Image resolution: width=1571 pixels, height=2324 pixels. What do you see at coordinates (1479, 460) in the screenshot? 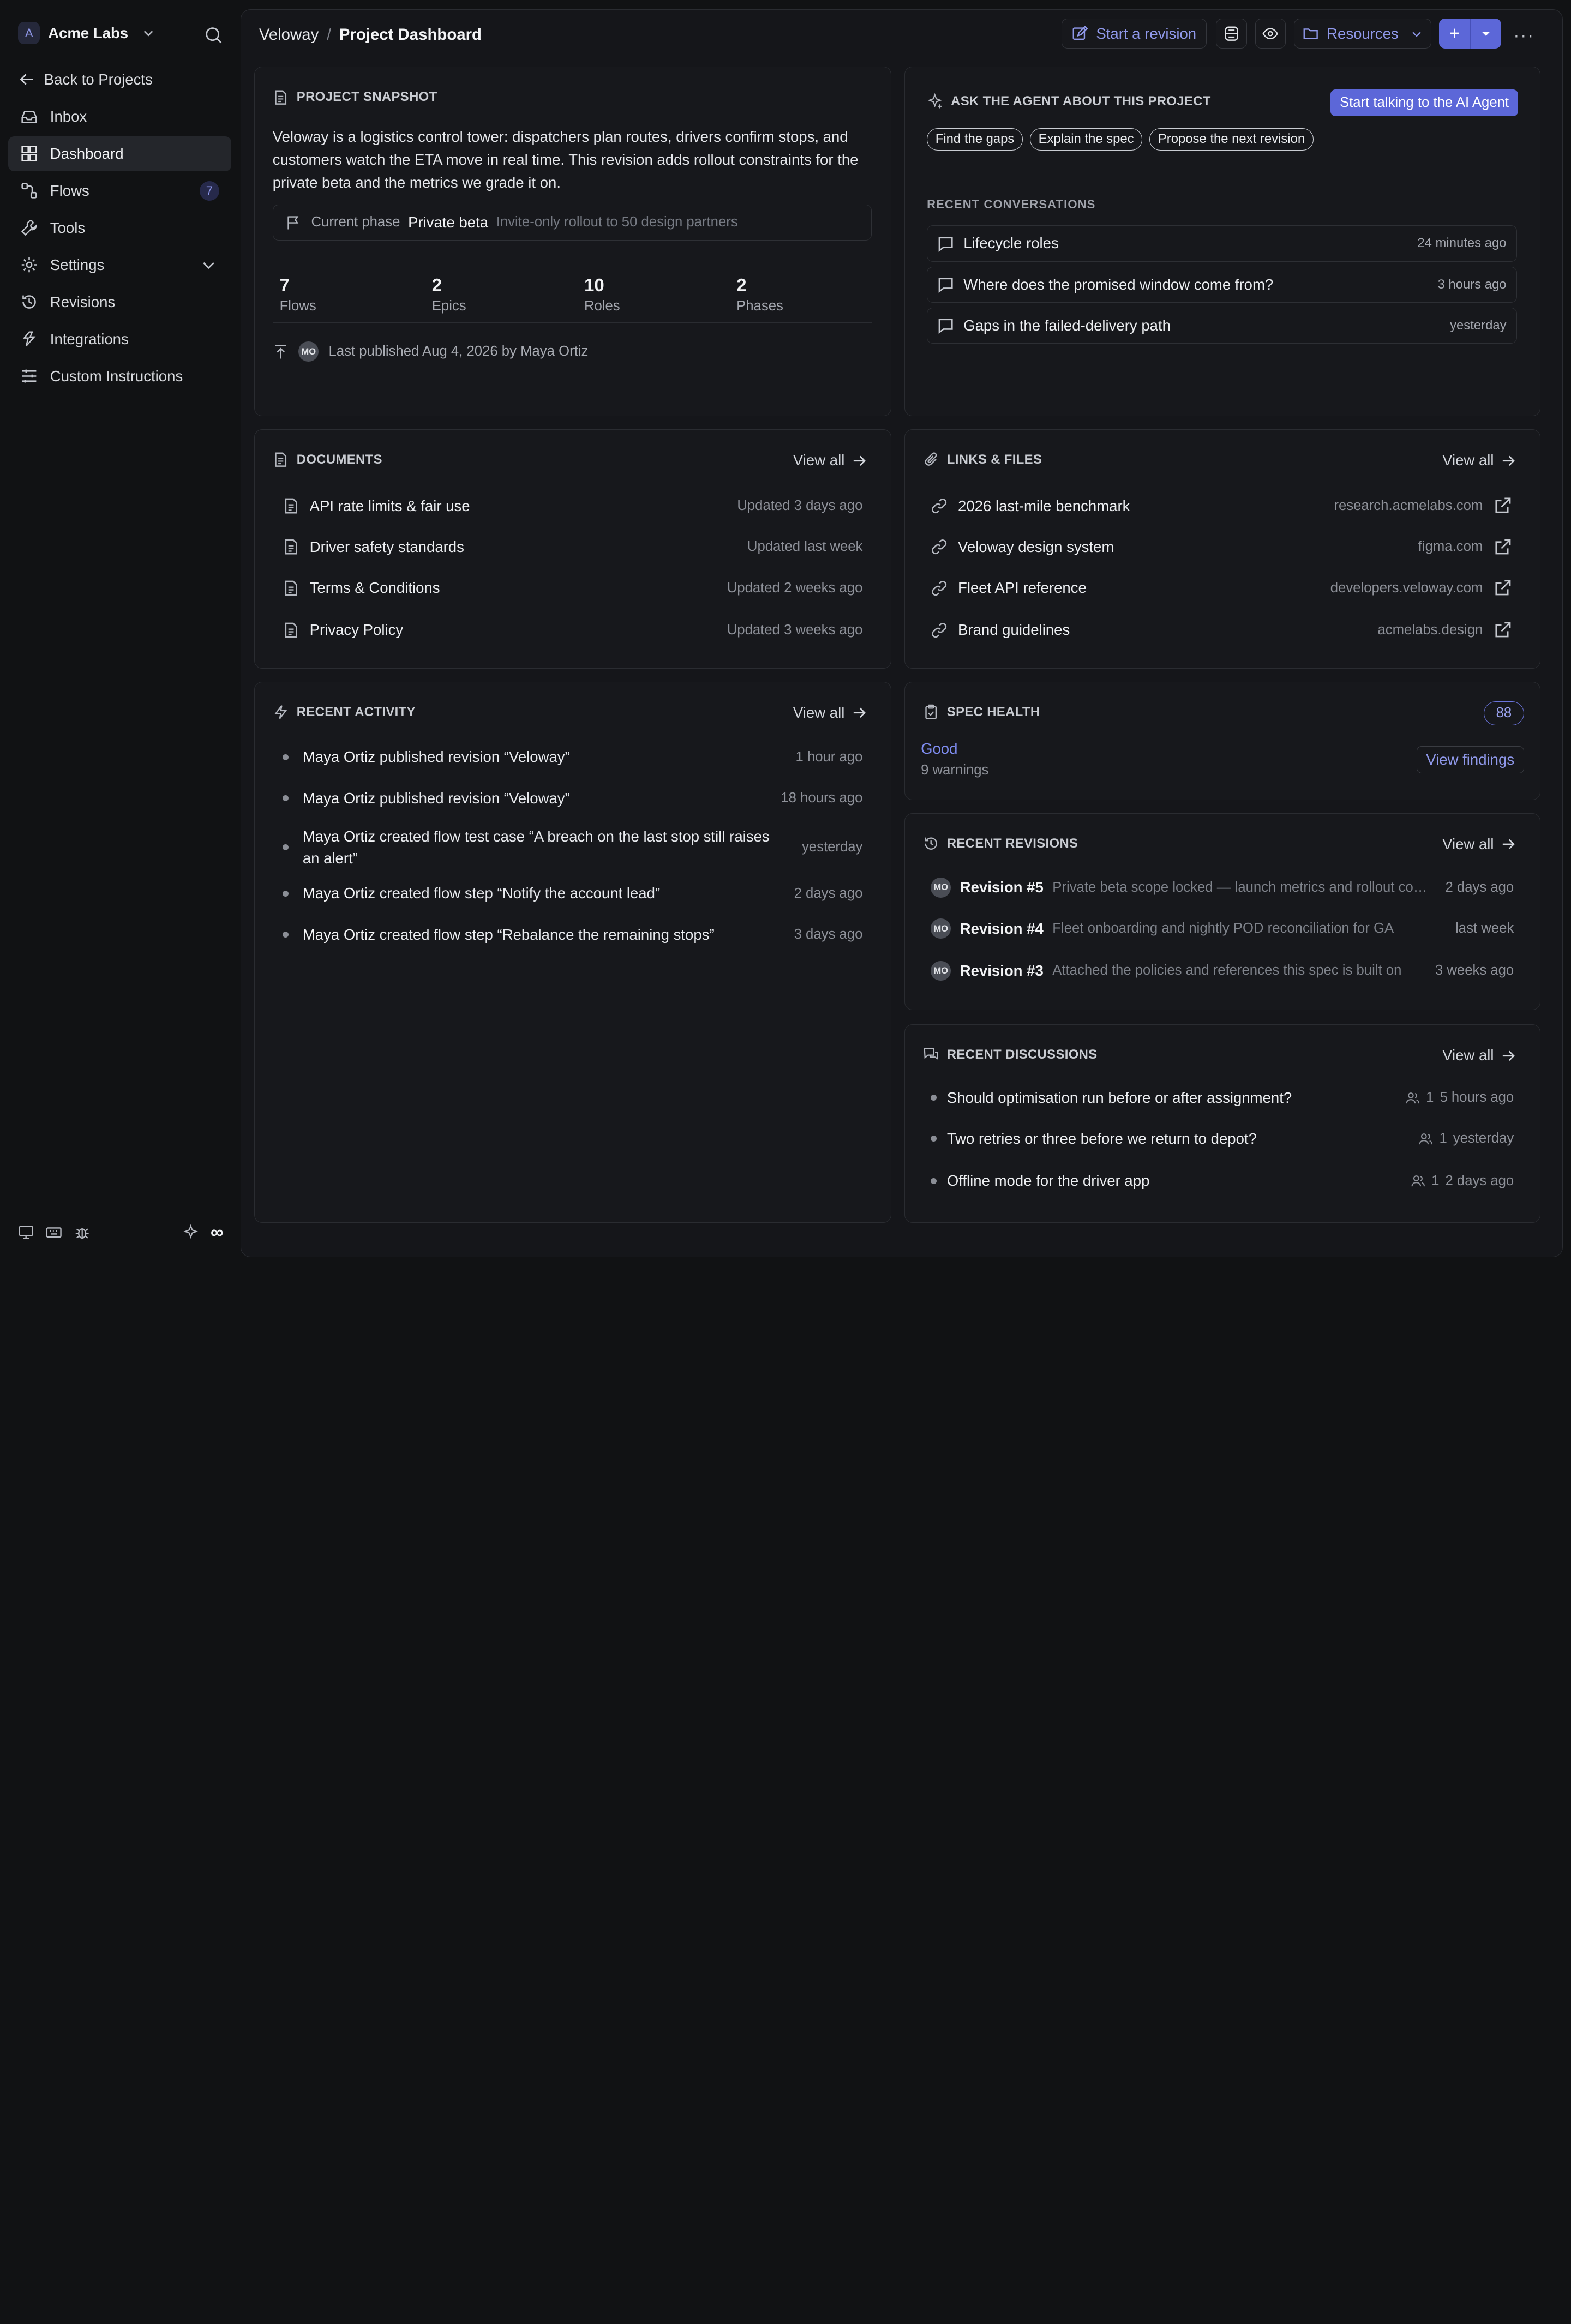
I see `links-view-all: View all` at bounding box center [1479, 460].